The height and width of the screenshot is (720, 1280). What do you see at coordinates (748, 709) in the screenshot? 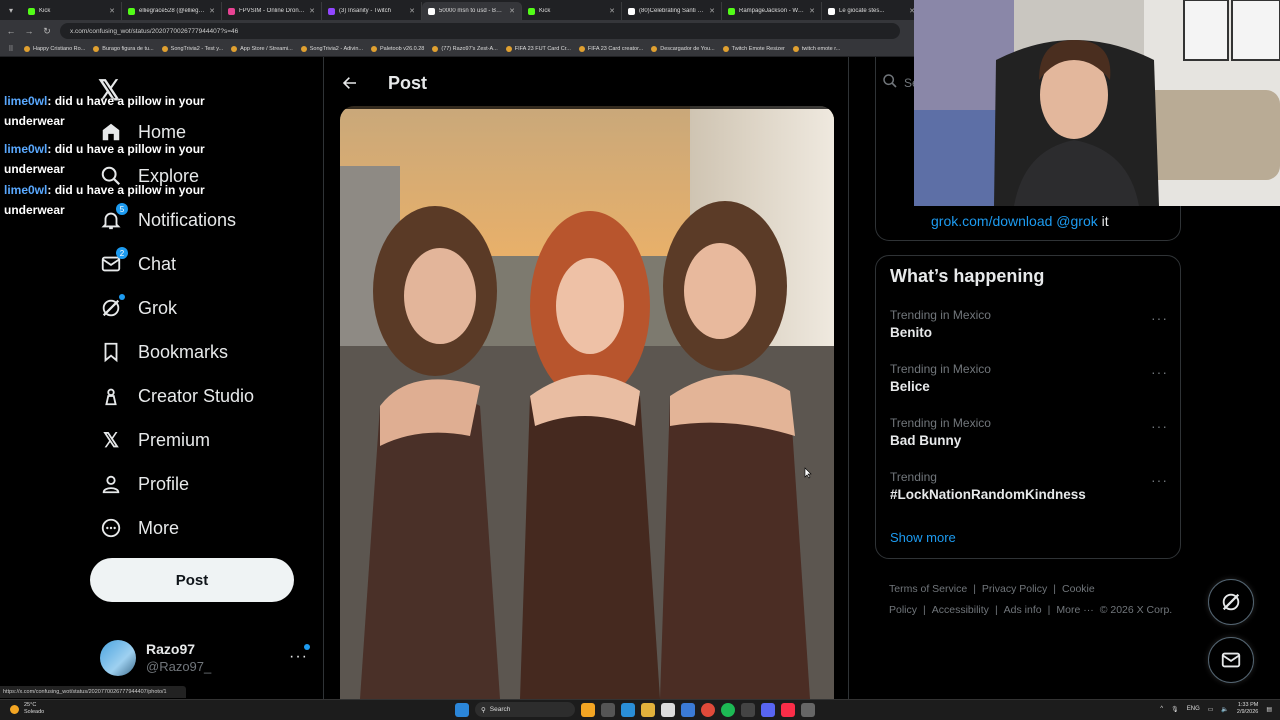
I see `obs-icon` at bounding box center [748, 709].